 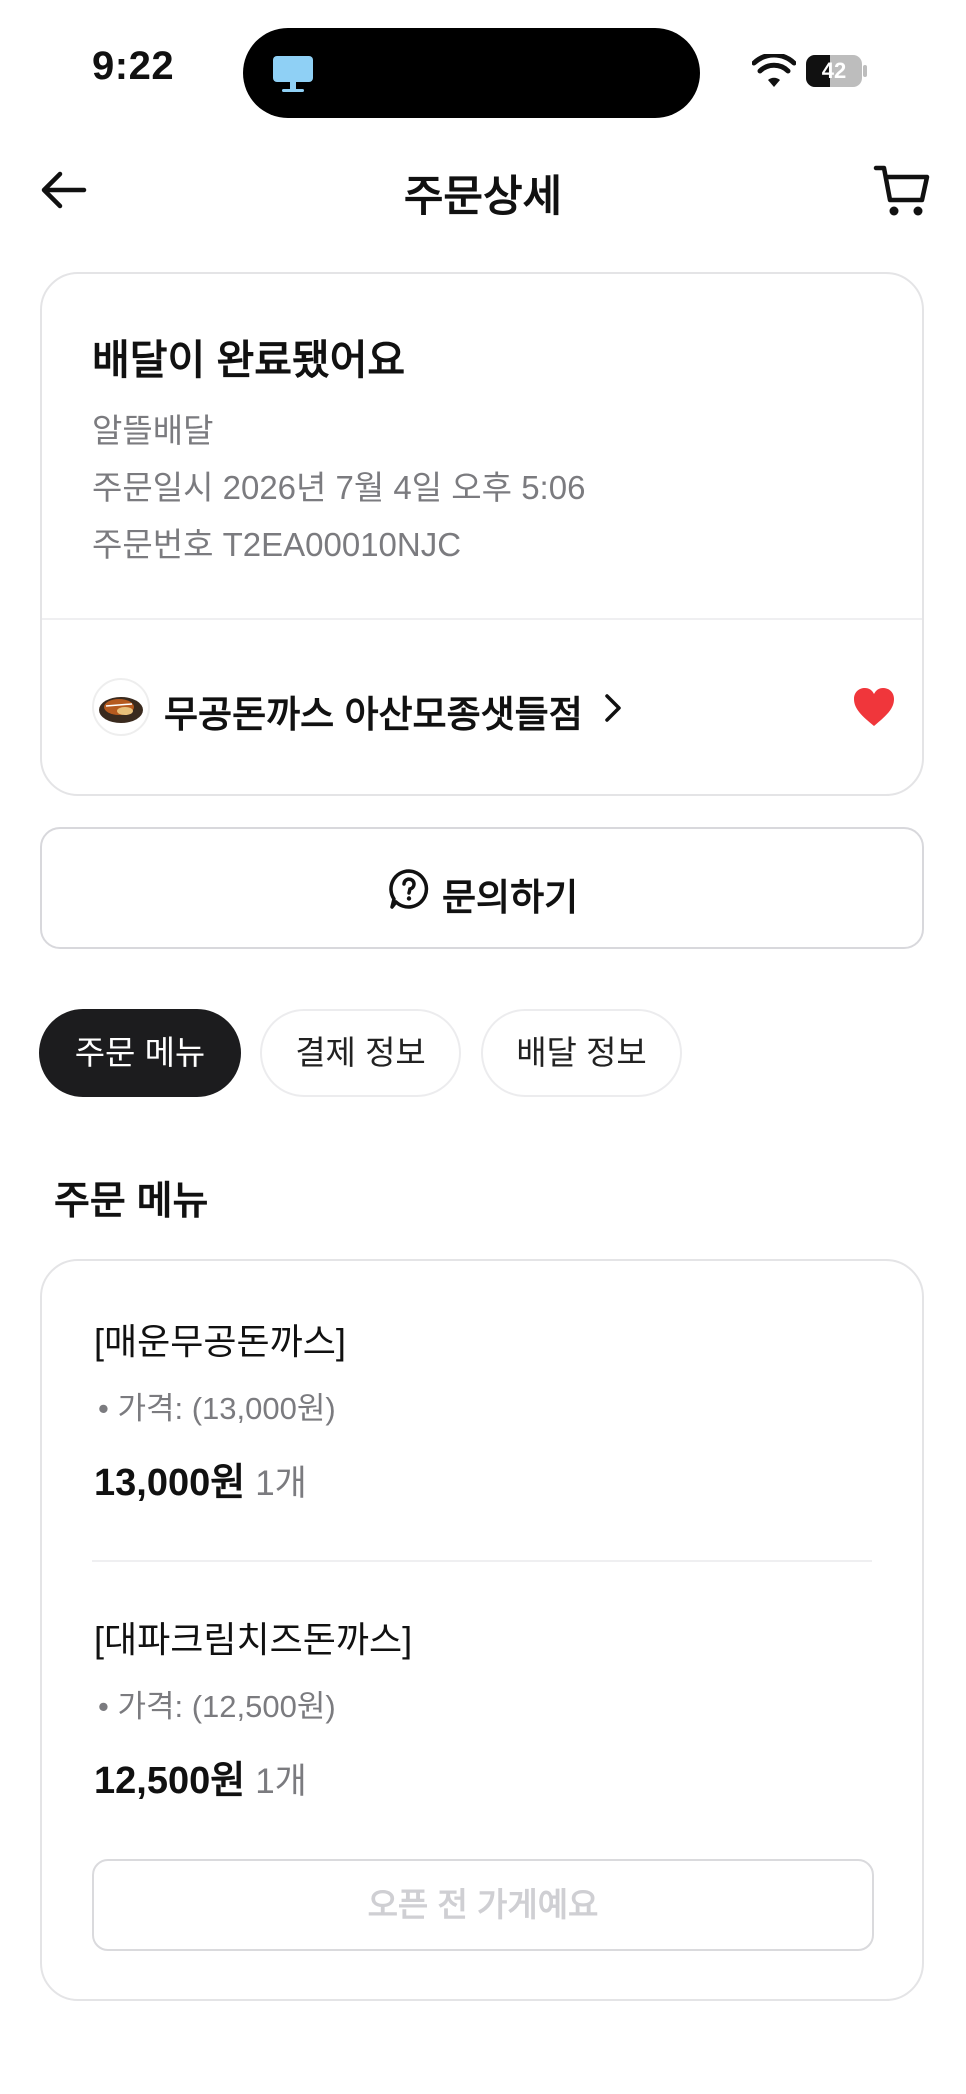 I want to click on inquiry-button: 문의하기, so click(x=482, y=888).